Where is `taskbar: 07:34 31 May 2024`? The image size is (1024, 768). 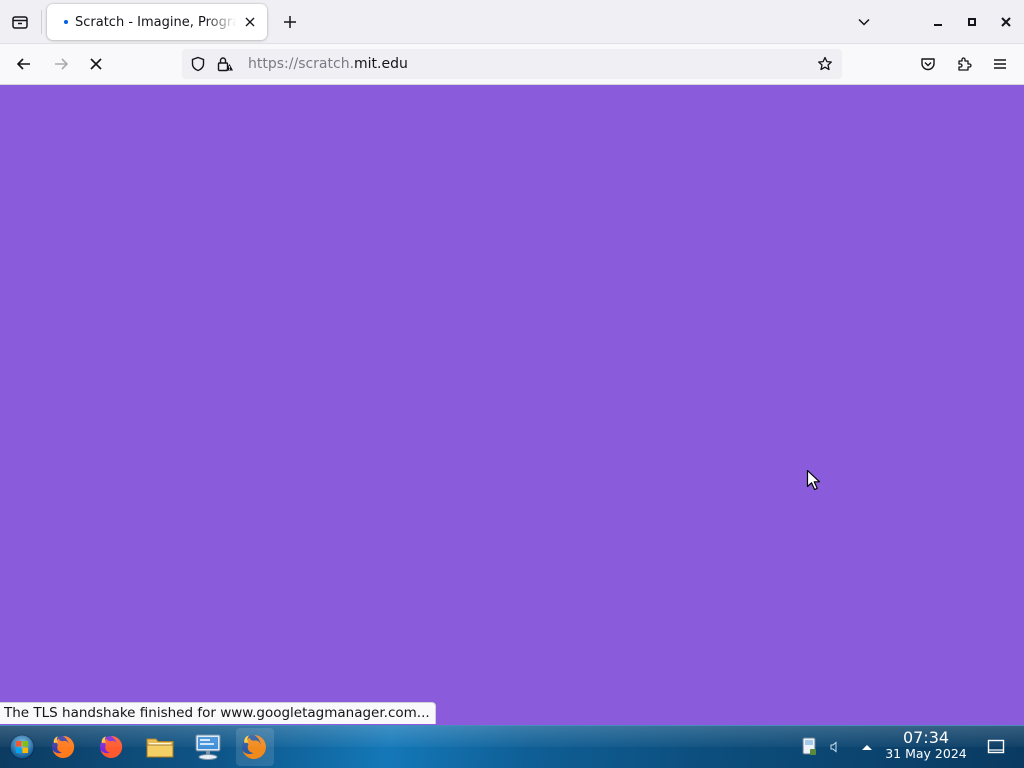 taskbar: 07:34 31 May 2024 is located at coordinates (512, 746).